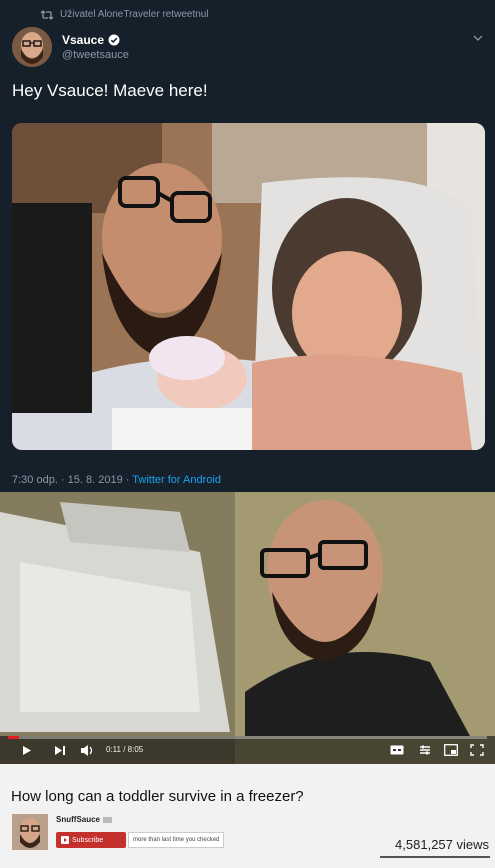 This screenshot has width=495, height=868. I want to click on video-time: 0:11 / 8:05, so click(125, 749).